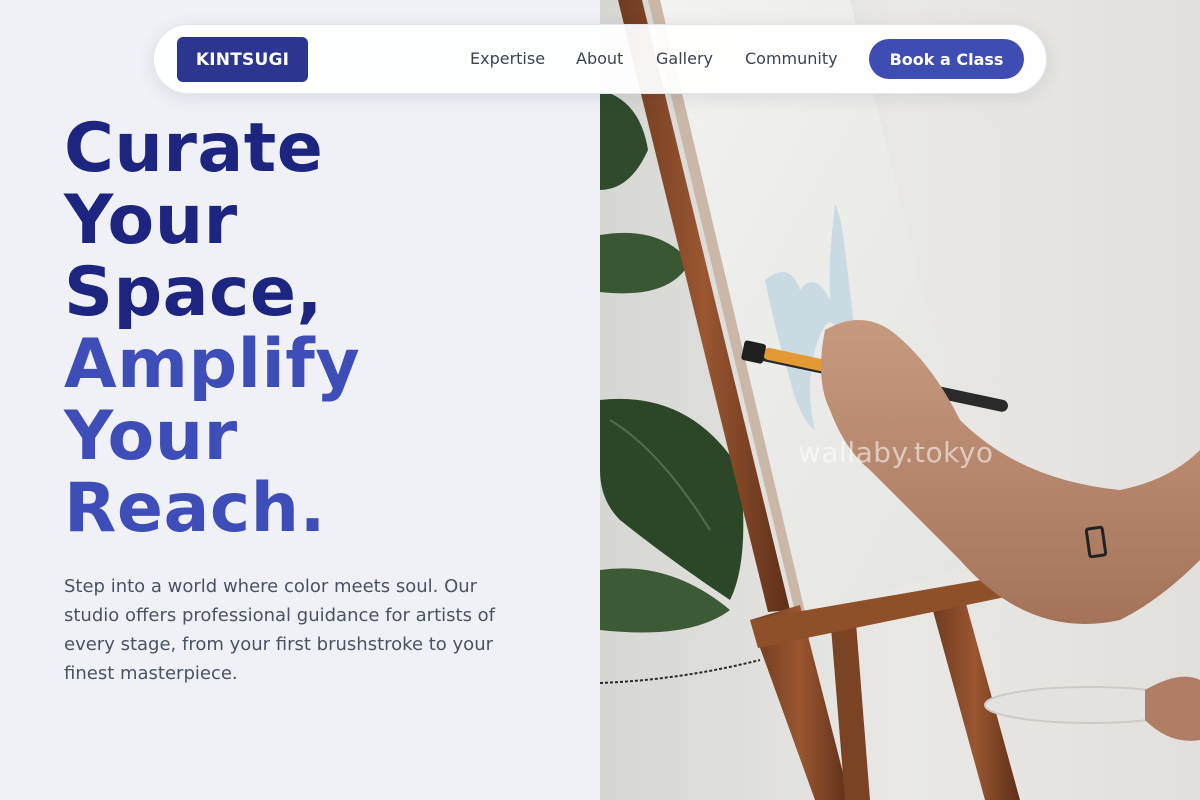  What do you see at coordinates (946, 59) in the screenshot?
I see `book-a-class-button: Book a Class` at bounding box center [946, 59].